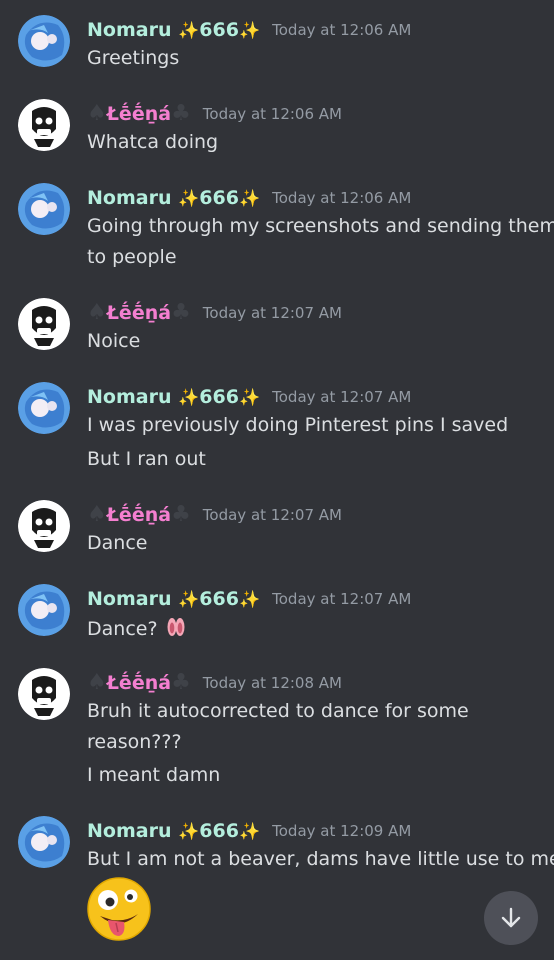  Describe the element at coordinates (134, 742) in the screenshot. I see `message-text: reason???` at that location.